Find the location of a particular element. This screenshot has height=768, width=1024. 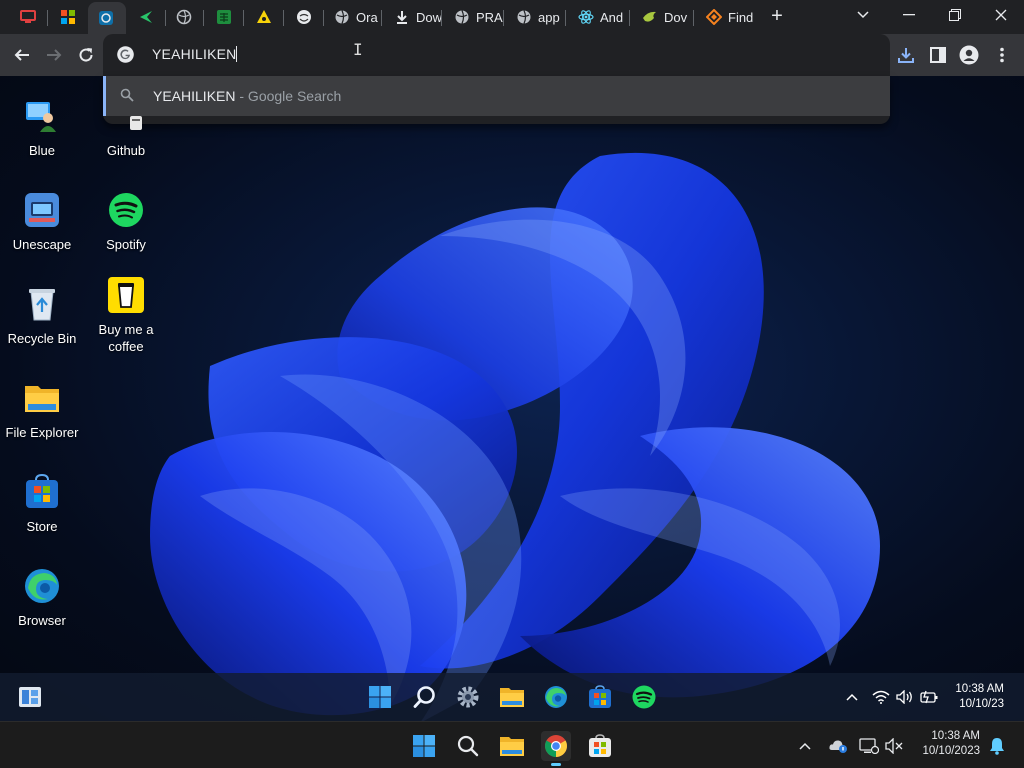

desktop-icon-file-explorer: File Explorer is located at coordinates (42, 409).